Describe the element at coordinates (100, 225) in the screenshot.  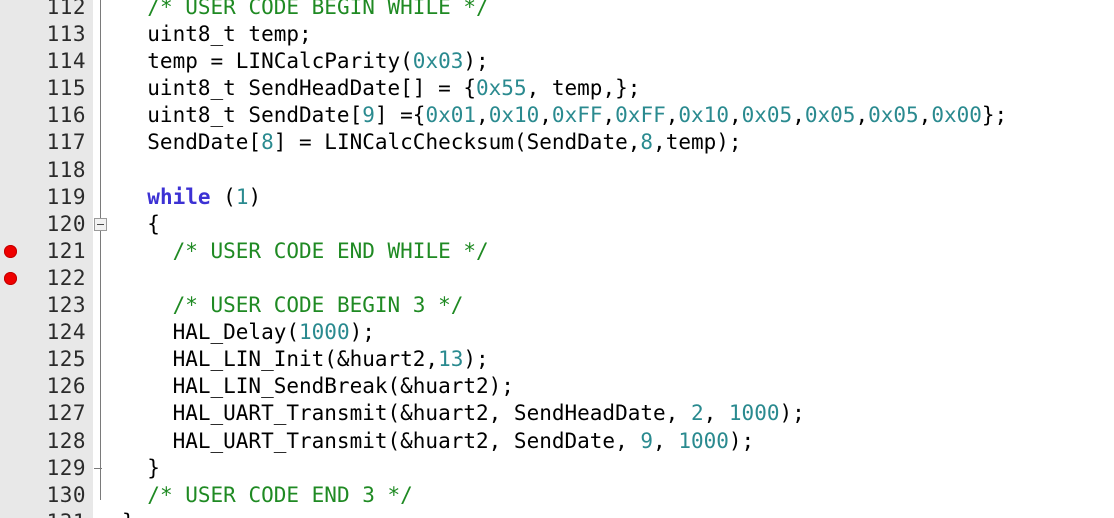
I see `fold-collapse-icon` at that location.